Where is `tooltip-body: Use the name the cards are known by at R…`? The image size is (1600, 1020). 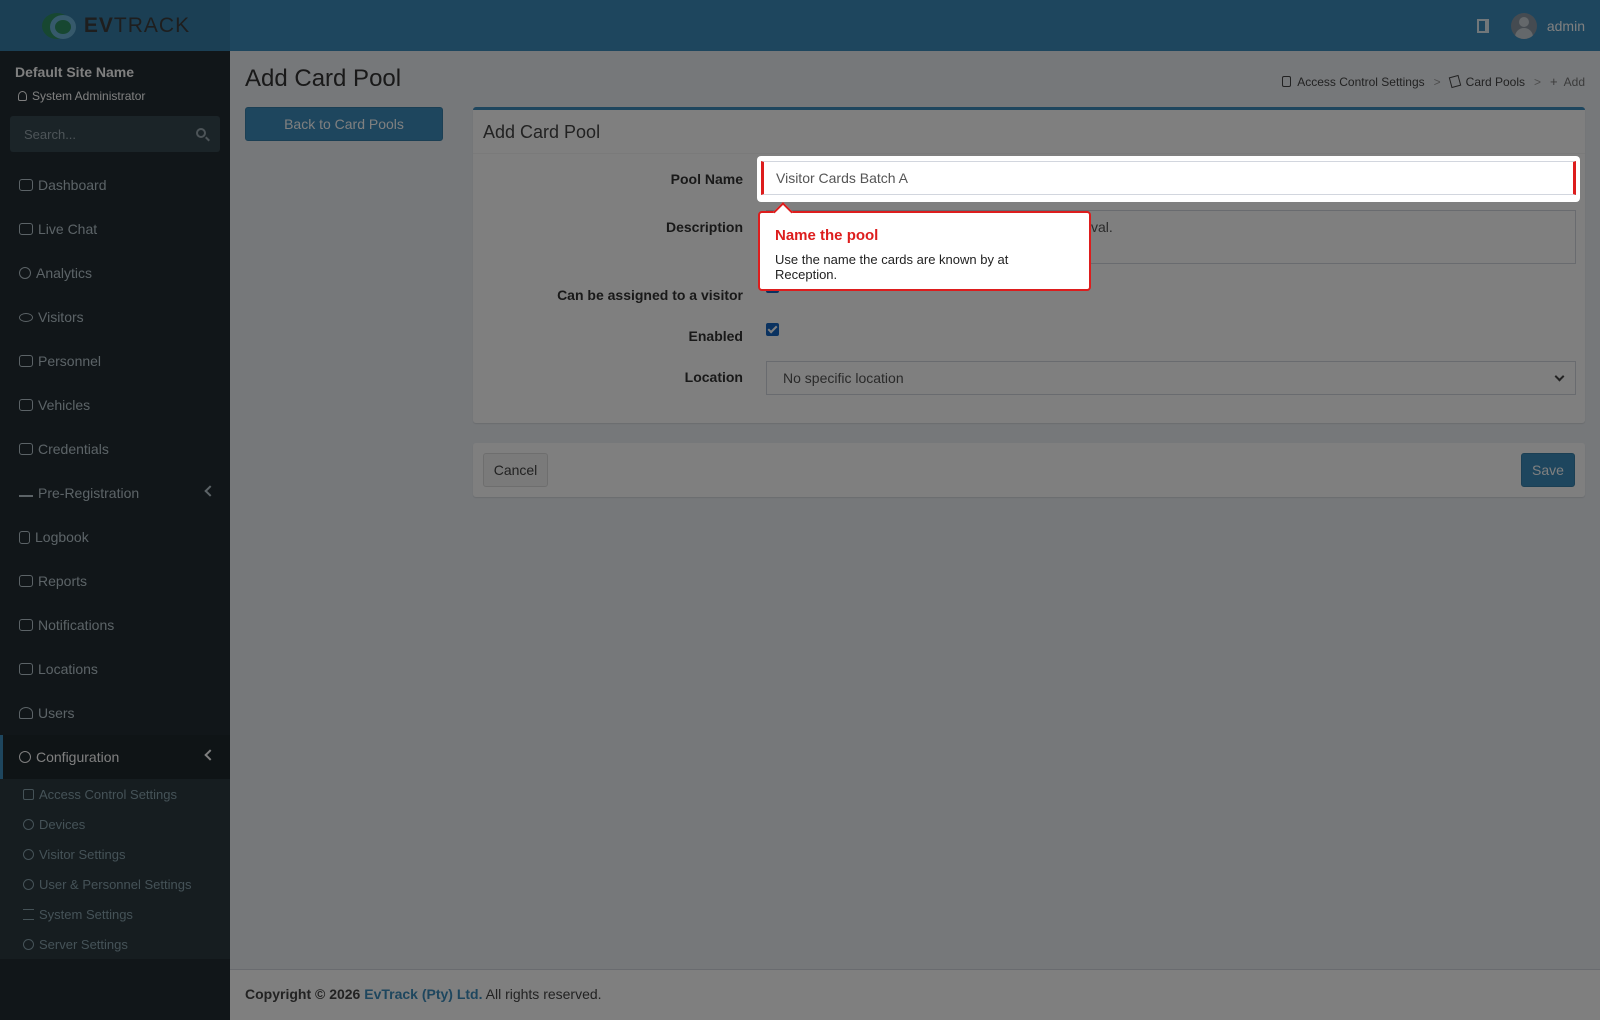 tooltip-body: Use the name the cards are known by at R… is located at coordinates (892, 267).